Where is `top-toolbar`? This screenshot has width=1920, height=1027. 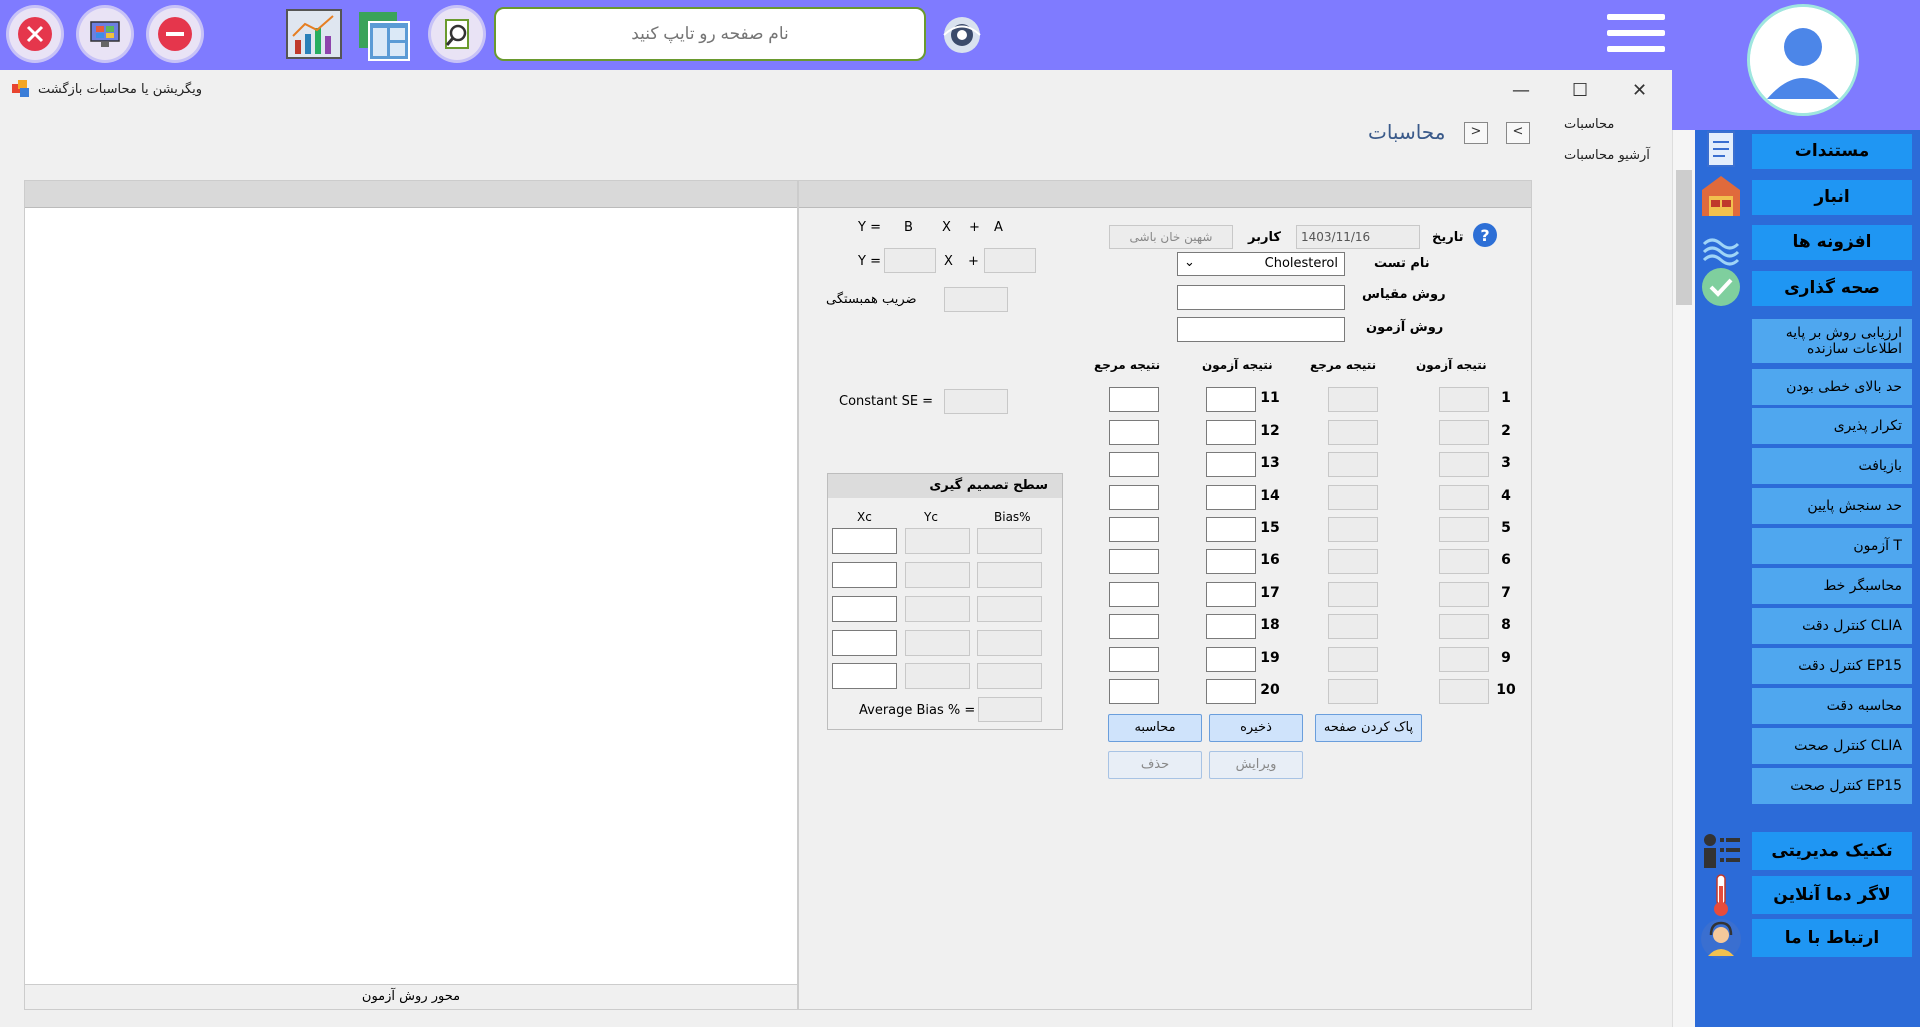 top-toolbar is located at coordinates (836, 35).